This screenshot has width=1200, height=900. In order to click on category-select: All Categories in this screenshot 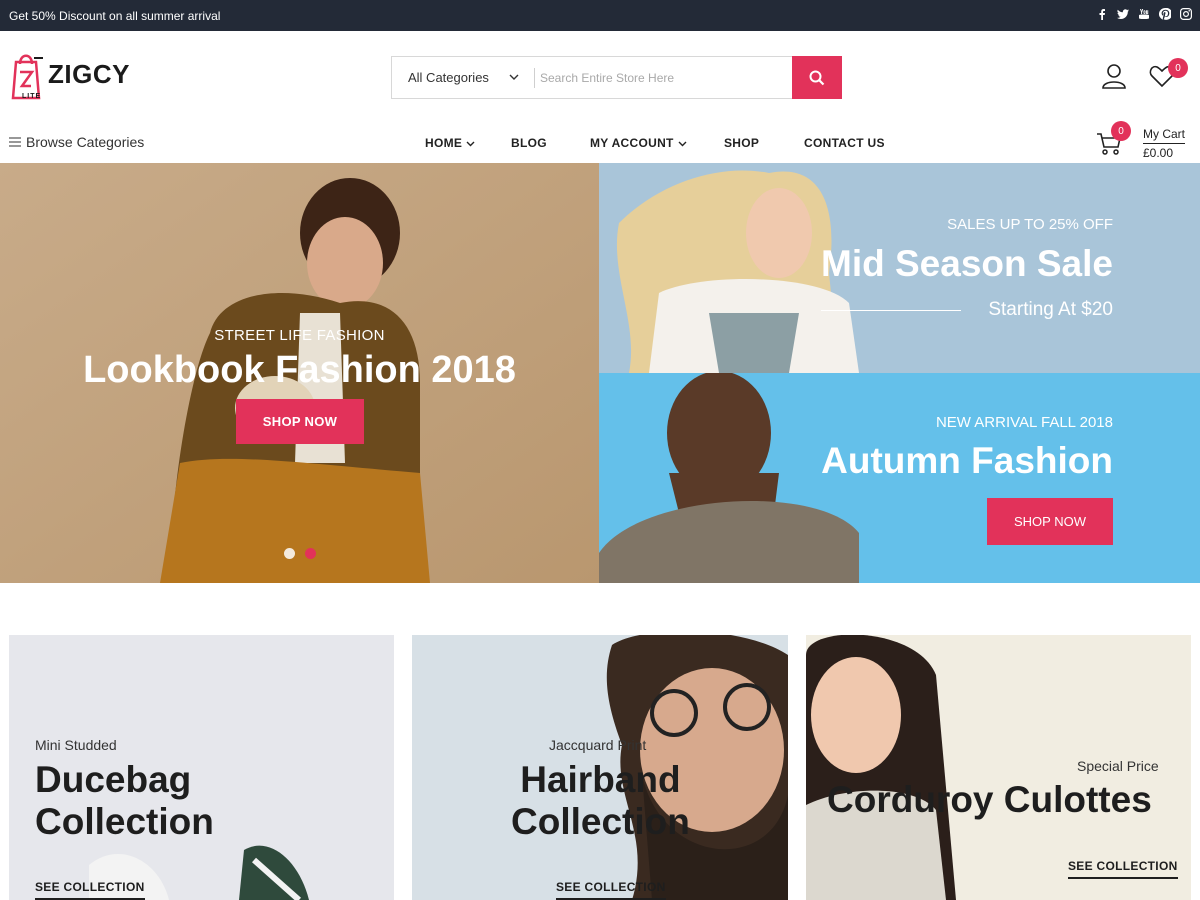, I will do `click(462, 77)`.